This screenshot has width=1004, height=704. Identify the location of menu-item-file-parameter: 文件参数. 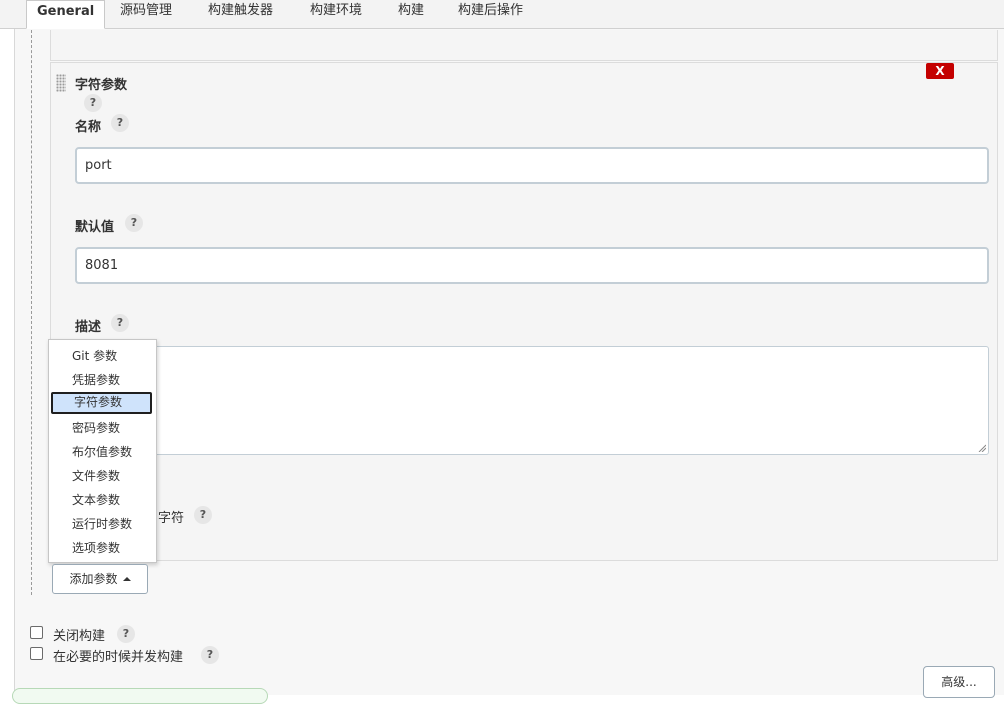
(101, 476).